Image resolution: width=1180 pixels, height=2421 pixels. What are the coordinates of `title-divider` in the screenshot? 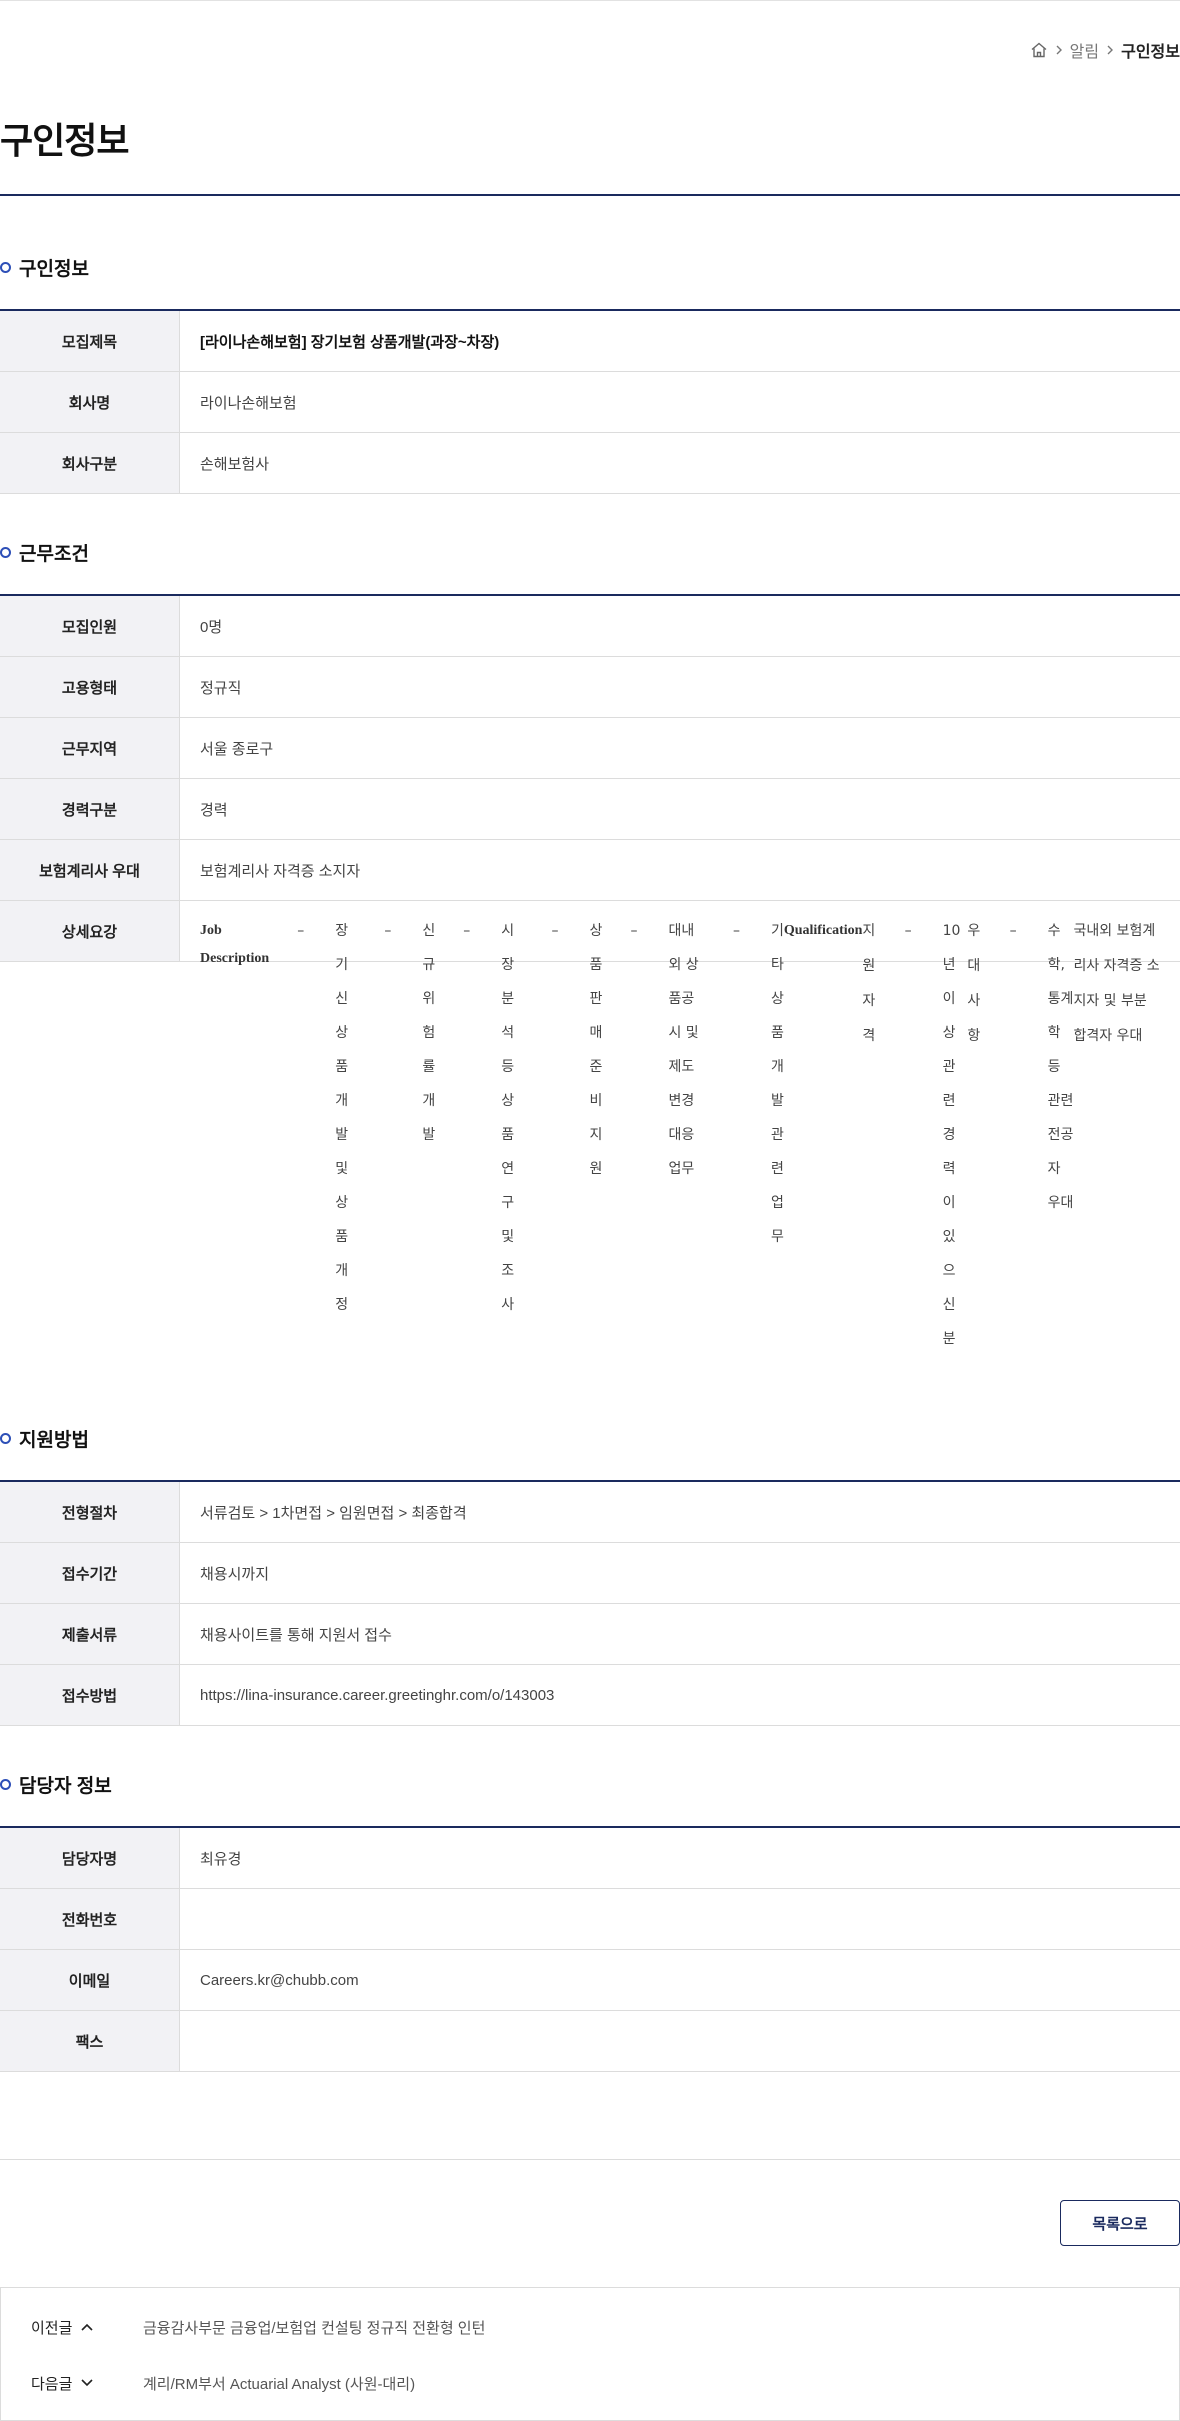 It's located at (590, 195).